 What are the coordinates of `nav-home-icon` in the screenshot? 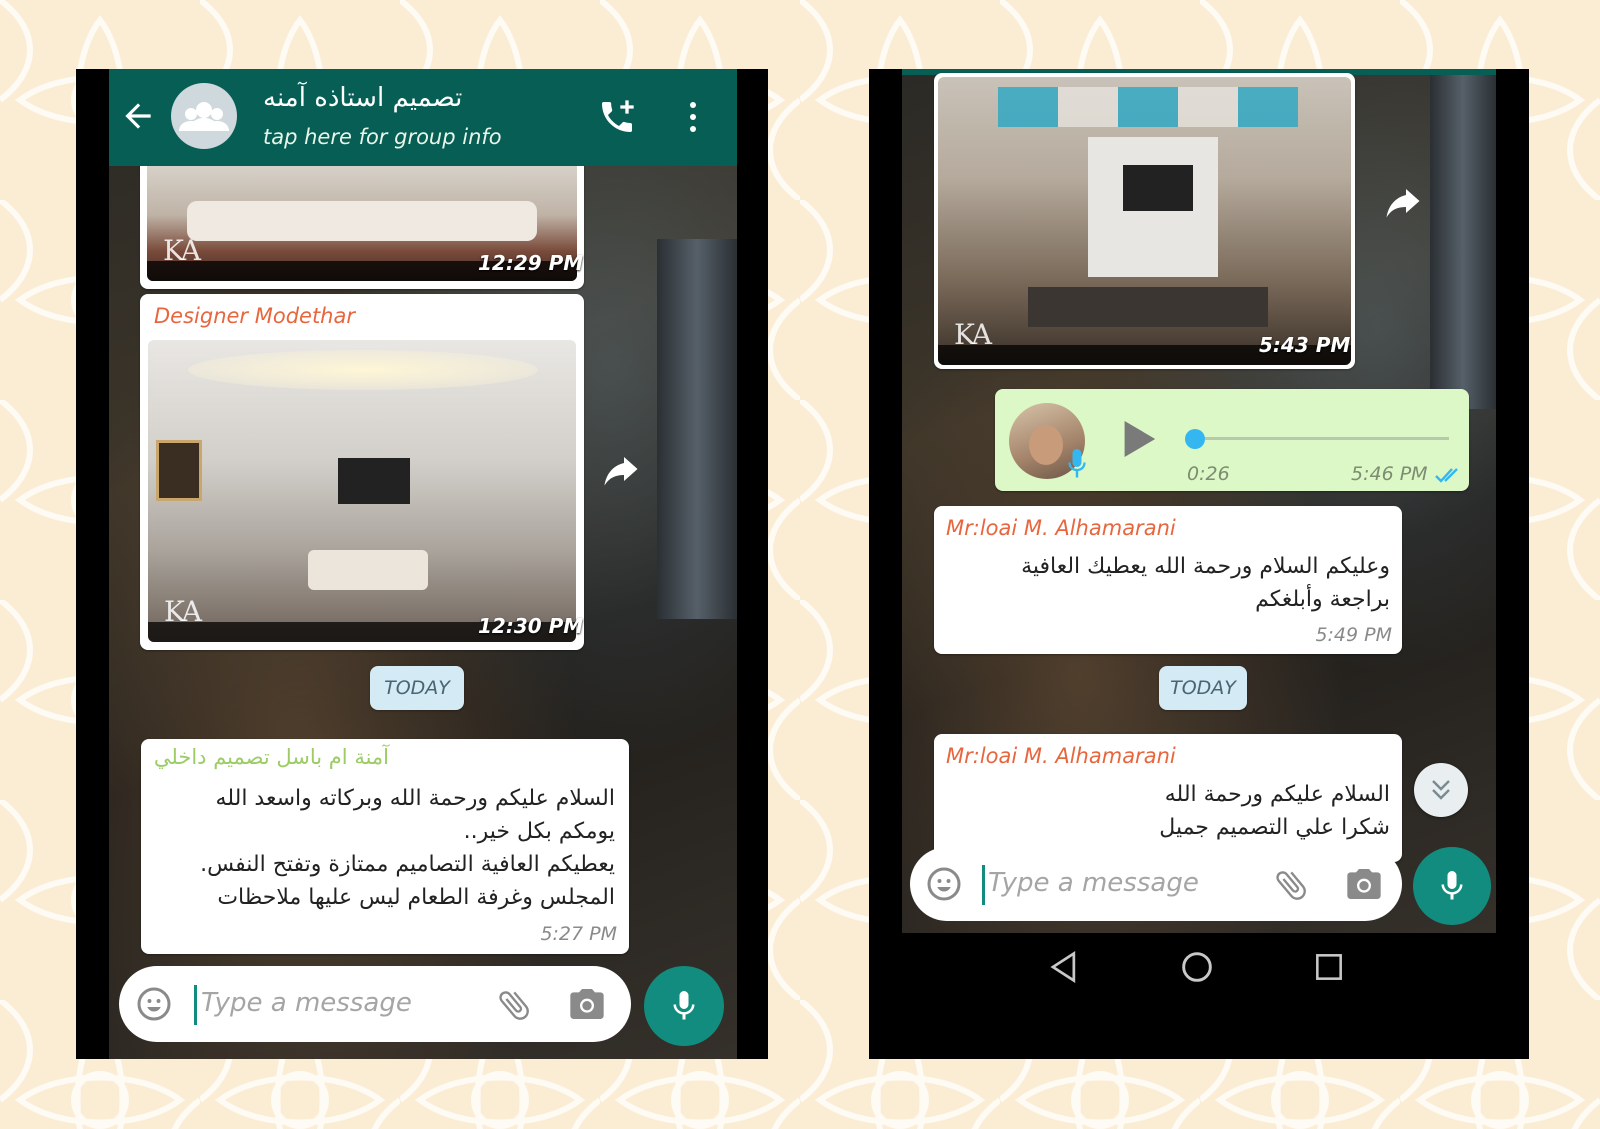 It's located at (1197, 967).